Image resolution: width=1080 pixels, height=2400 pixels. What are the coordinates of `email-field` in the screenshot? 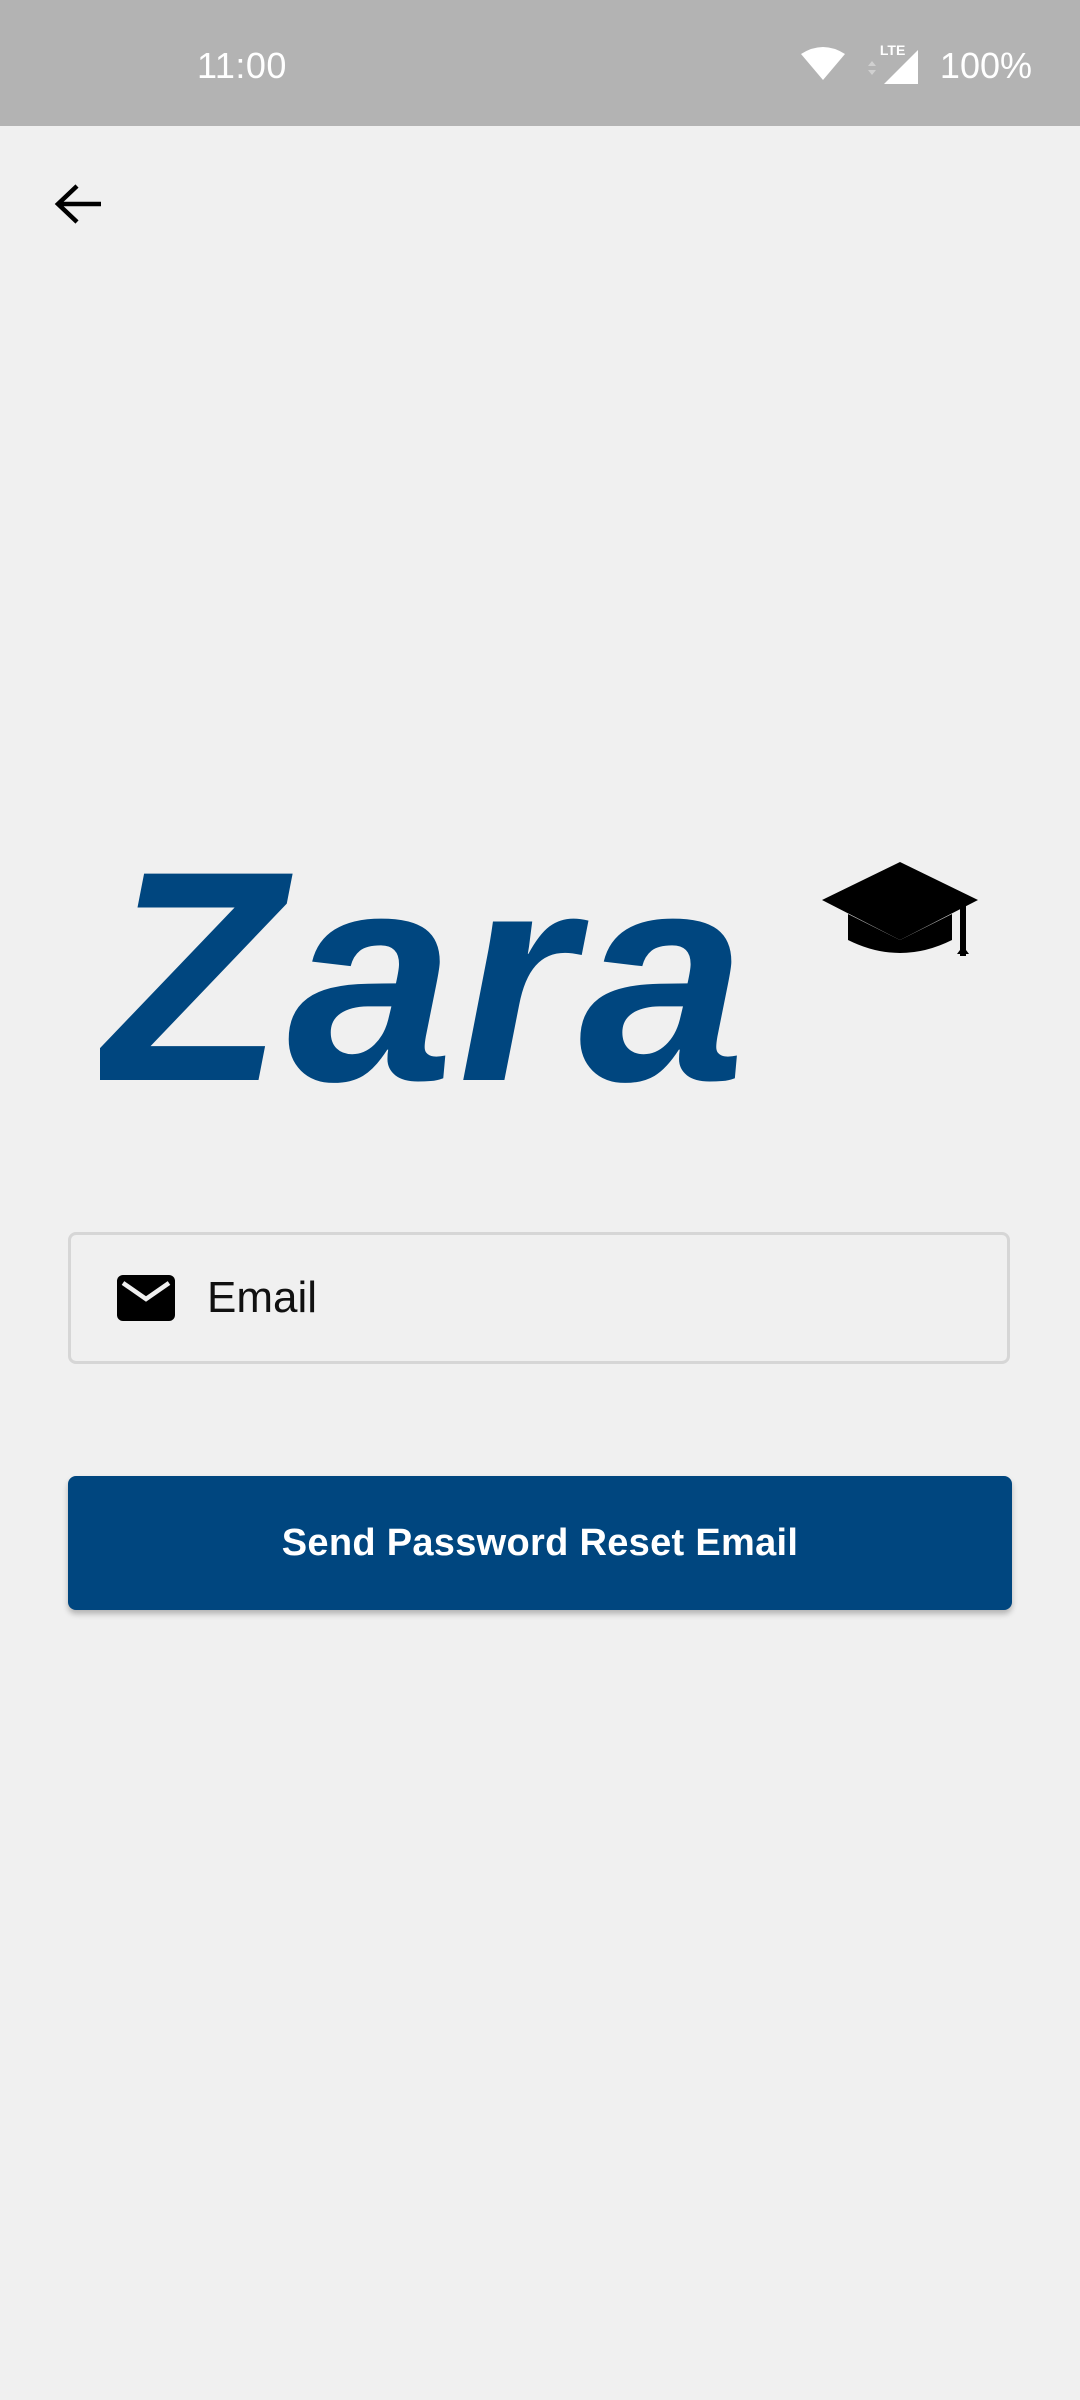 It's located at (539, 1298).